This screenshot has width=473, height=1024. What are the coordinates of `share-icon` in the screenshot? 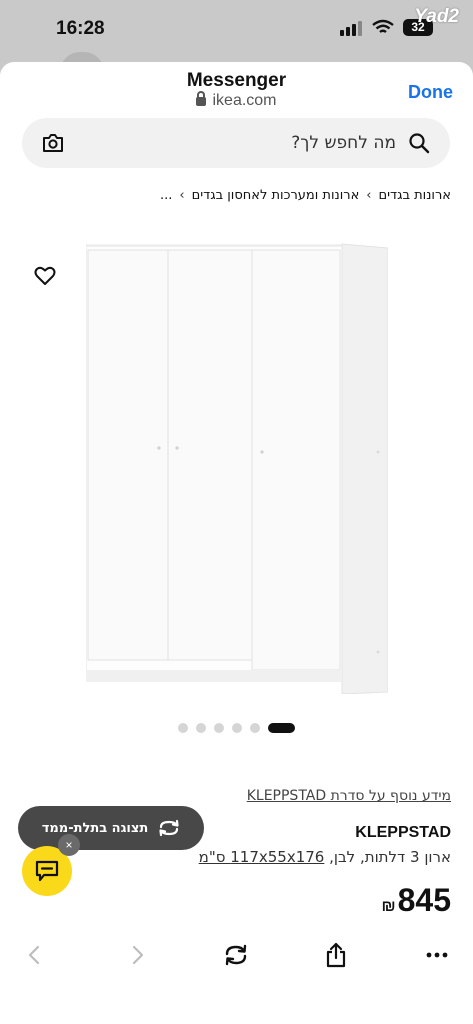 It's located at (336, 955).